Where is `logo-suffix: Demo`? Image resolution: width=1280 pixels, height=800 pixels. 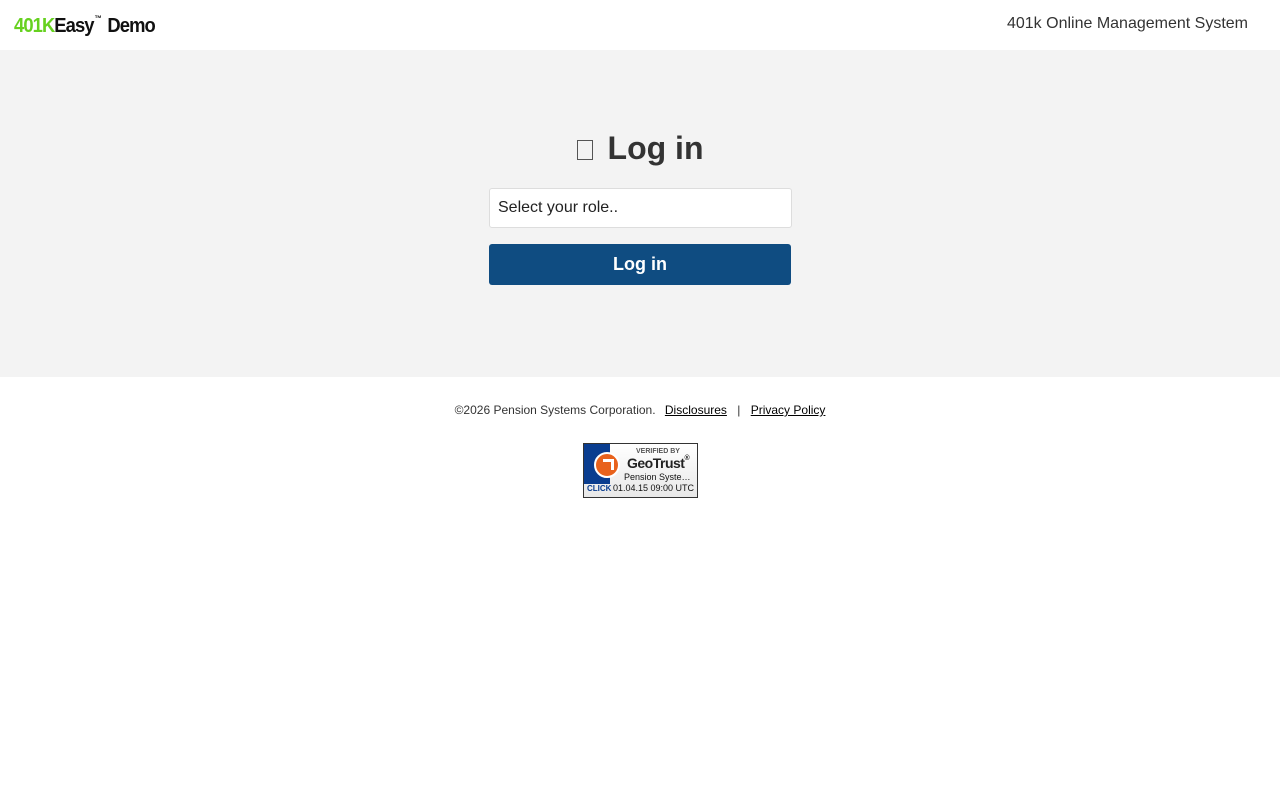 logo-suffix: Demo is located at coordinates (131, 26).